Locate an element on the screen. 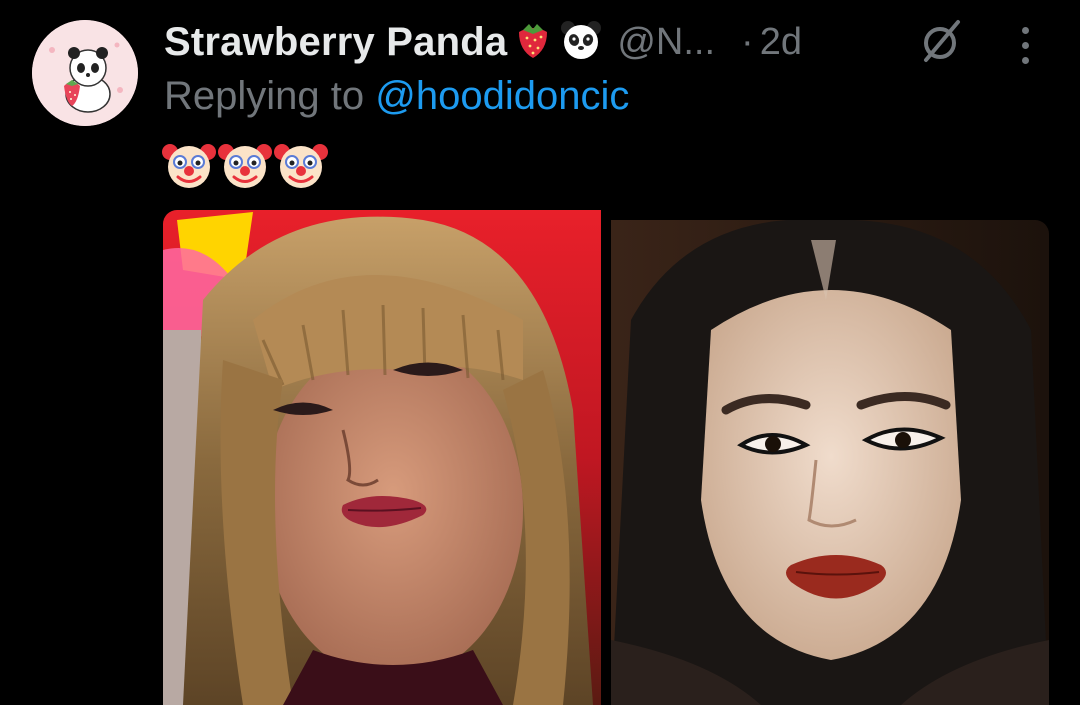 The image size is (1080, 705). avatar is located at coordinates (85, 73).